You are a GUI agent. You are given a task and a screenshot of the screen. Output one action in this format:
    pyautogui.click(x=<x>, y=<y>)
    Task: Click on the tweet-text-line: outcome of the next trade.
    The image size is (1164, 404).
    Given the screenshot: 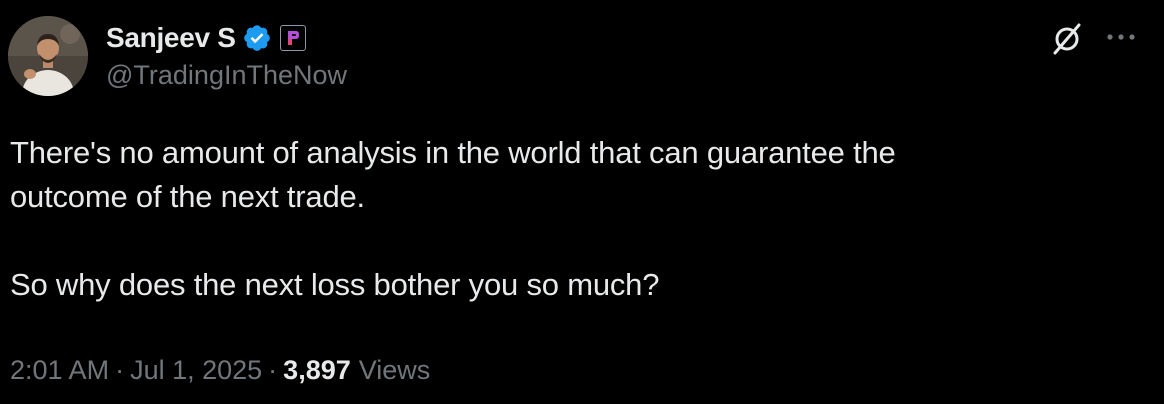 What is the action you would take?
    pyautogui.click(x=187, y=196)
    